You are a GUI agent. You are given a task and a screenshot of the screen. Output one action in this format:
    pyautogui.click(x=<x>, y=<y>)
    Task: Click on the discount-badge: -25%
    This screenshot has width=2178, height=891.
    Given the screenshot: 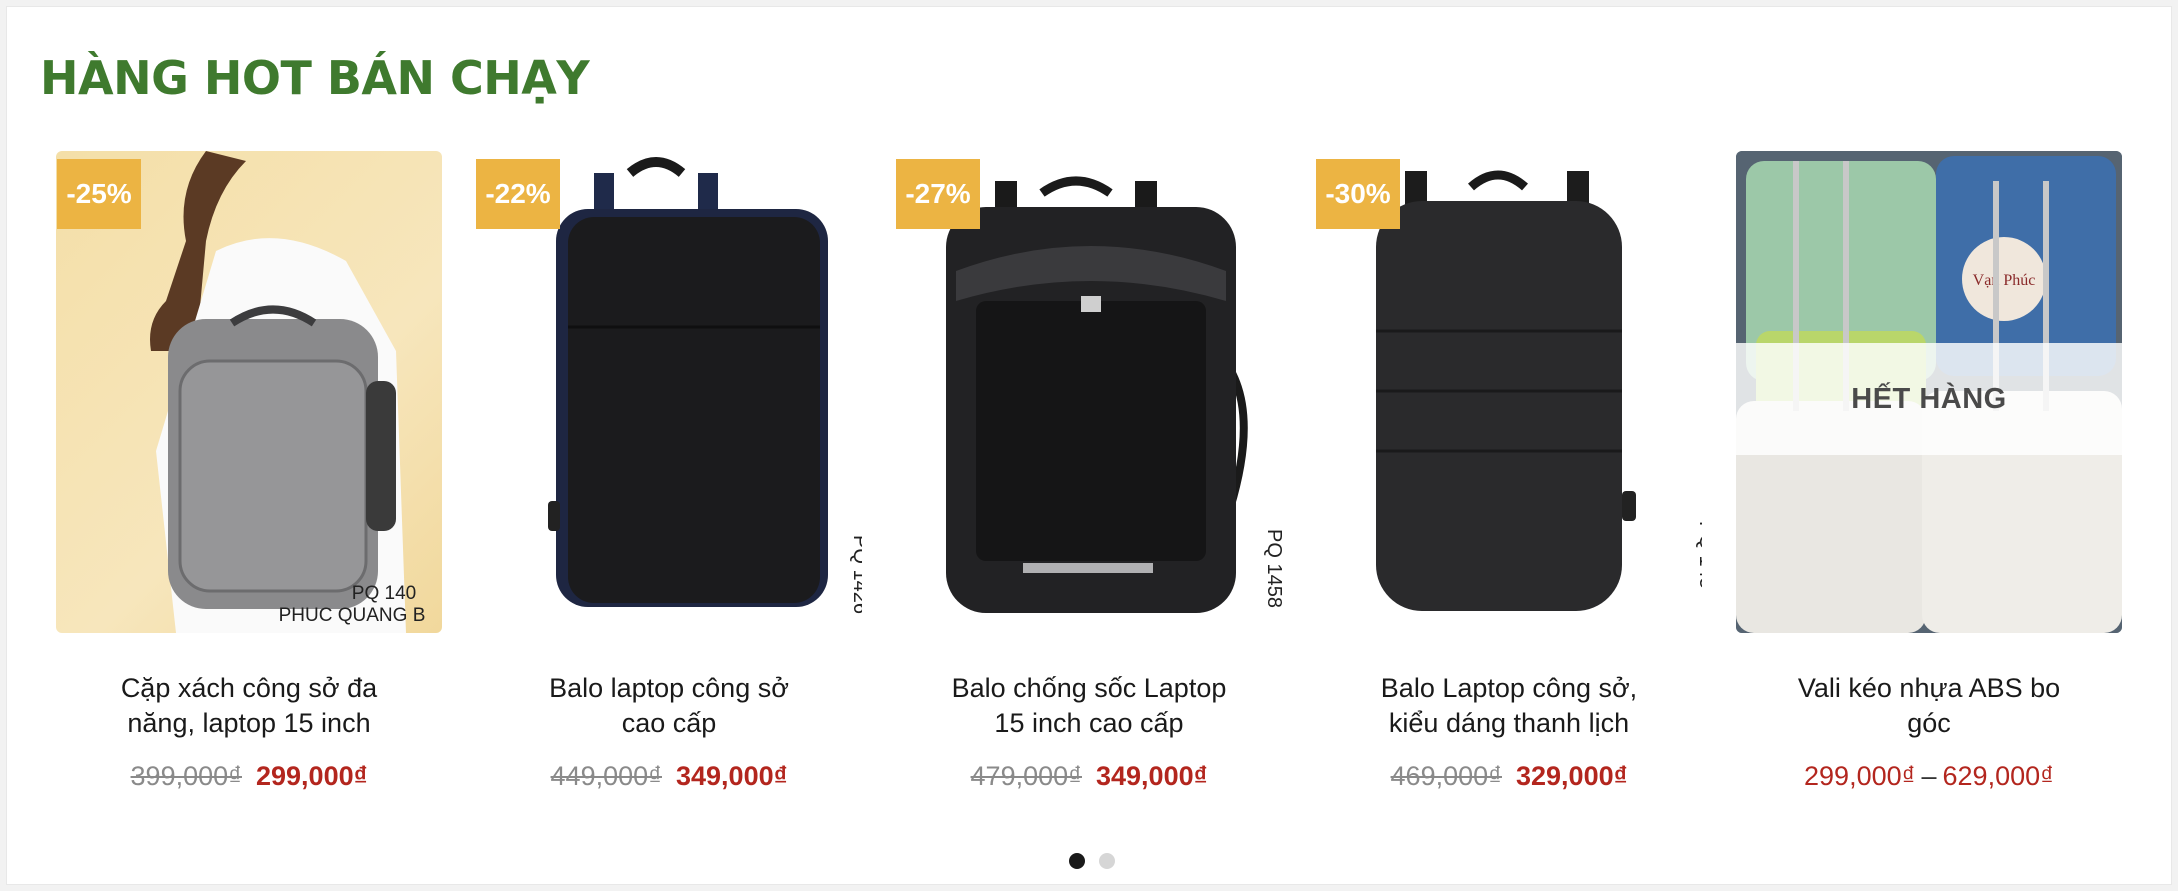 What is the action you would take?
    pyautogui.click(x=99, y=194)
    